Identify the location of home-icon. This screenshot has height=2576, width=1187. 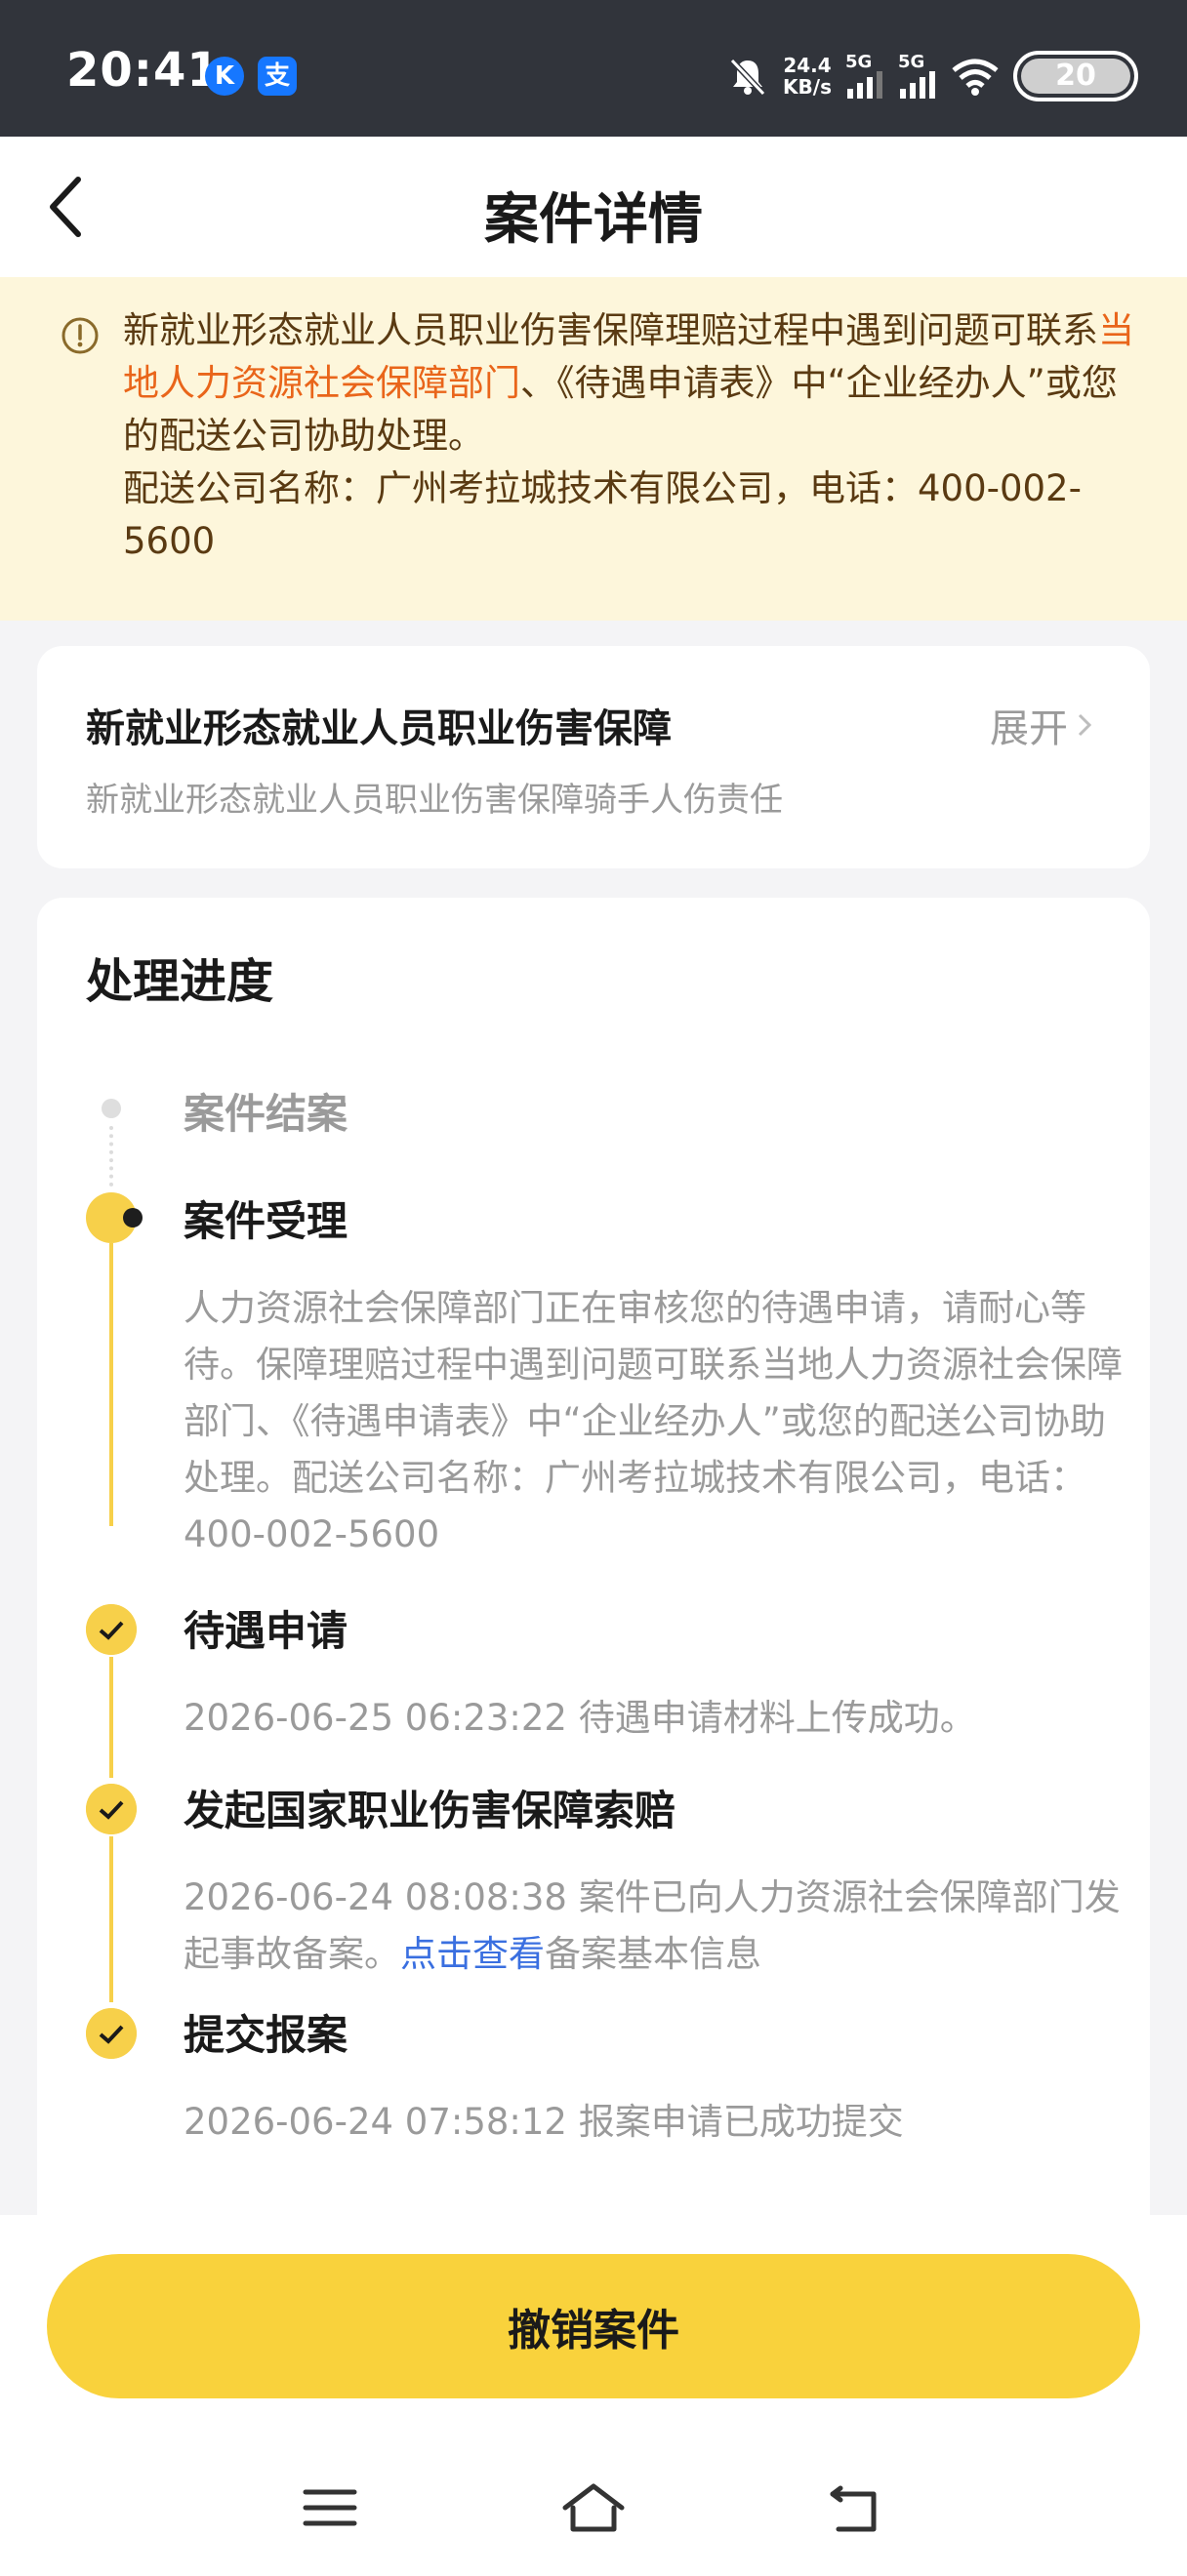
(593, 2507).